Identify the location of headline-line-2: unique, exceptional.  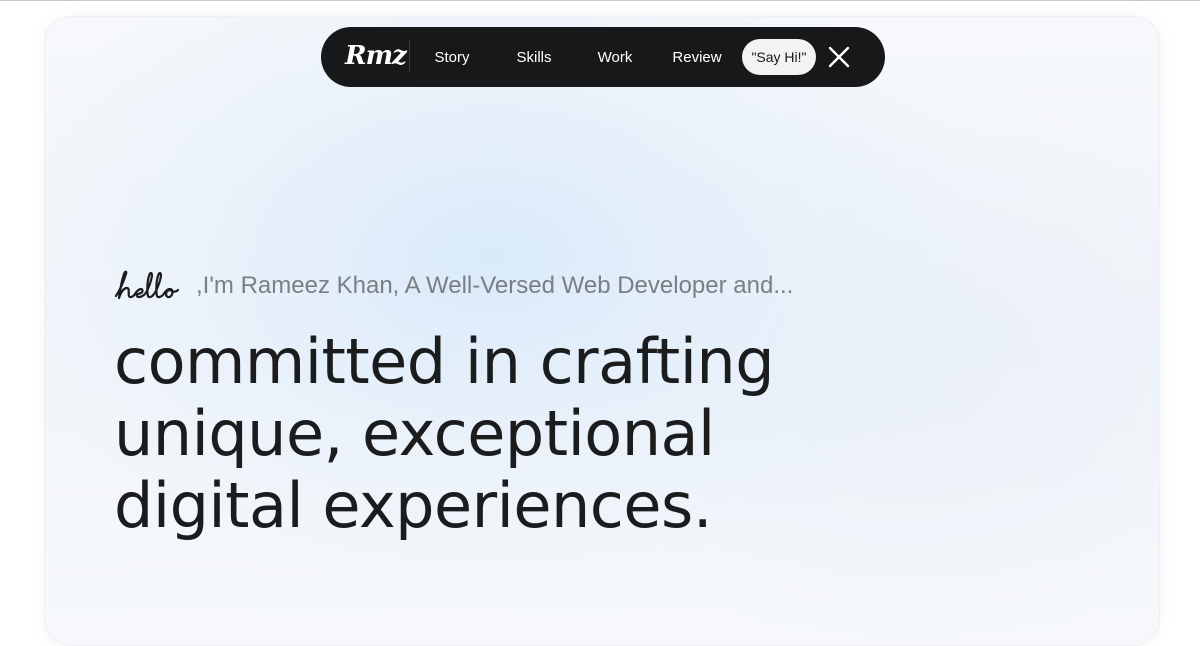
(414, 433).